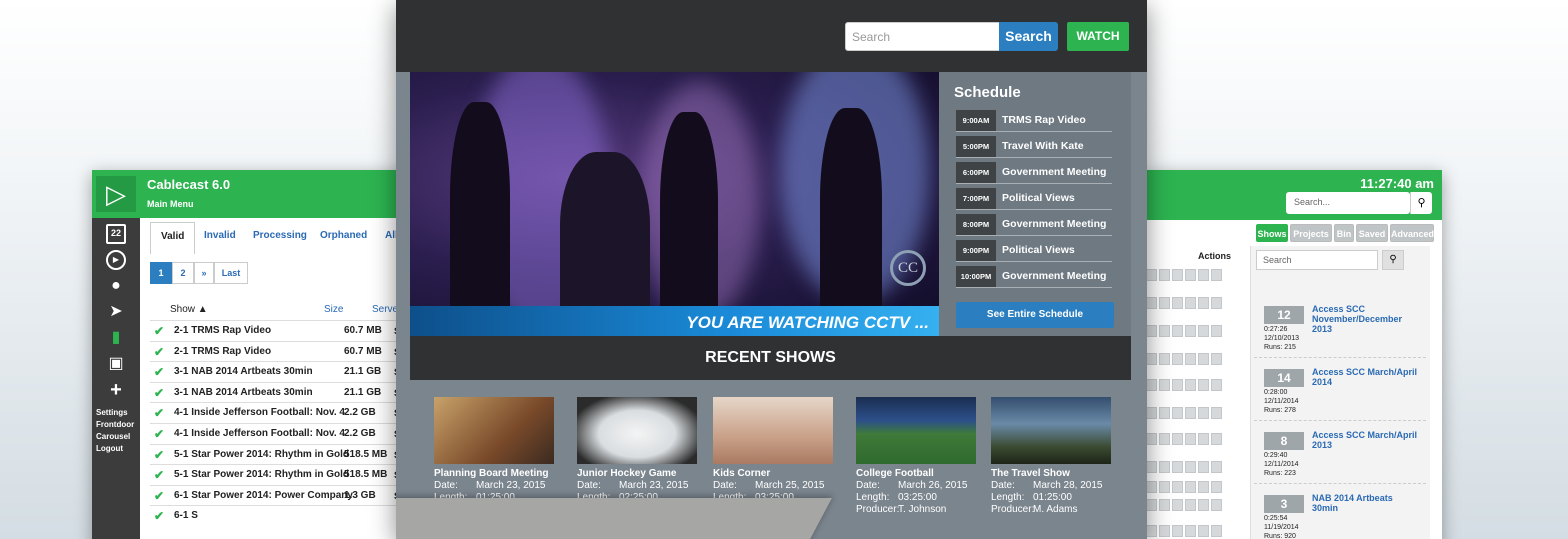  What do you see at coordinates (1034, 225) in the screenshot?
I see `schedule-item: 8:00PM Government Meeting` at bounding box center [1034, 225].